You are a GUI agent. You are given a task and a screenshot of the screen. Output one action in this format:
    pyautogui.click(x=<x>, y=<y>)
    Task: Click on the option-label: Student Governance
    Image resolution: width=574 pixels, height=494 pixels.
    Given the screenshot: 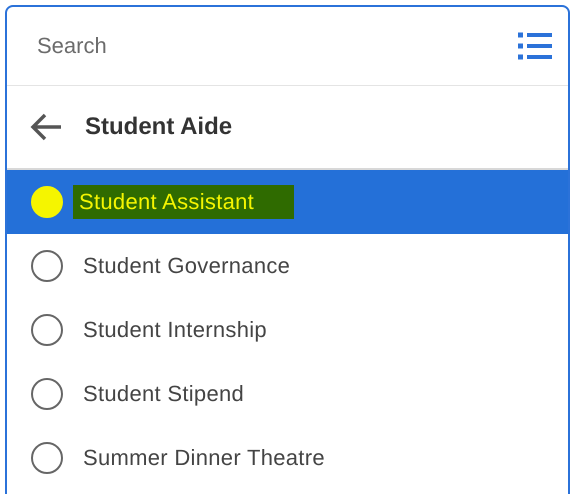 What is the action you would take?
    pyautogui.click(x=186, y=266)
    